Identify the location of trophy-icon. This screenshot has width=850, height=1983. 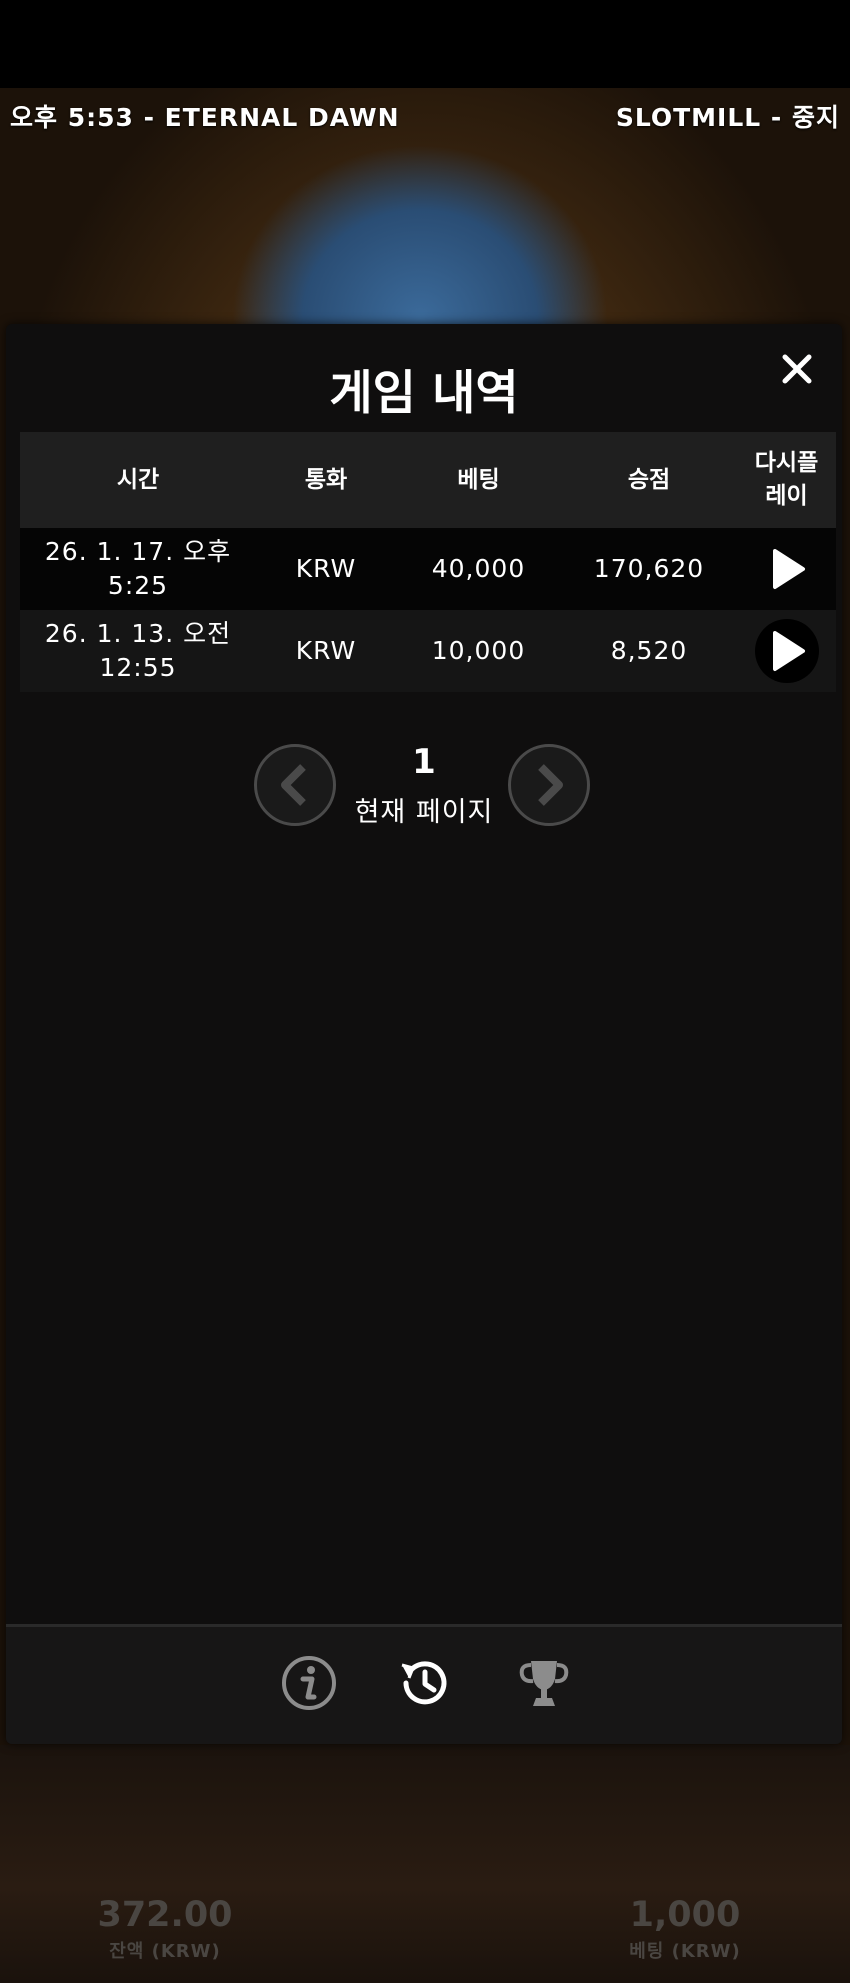
(544, 1683).